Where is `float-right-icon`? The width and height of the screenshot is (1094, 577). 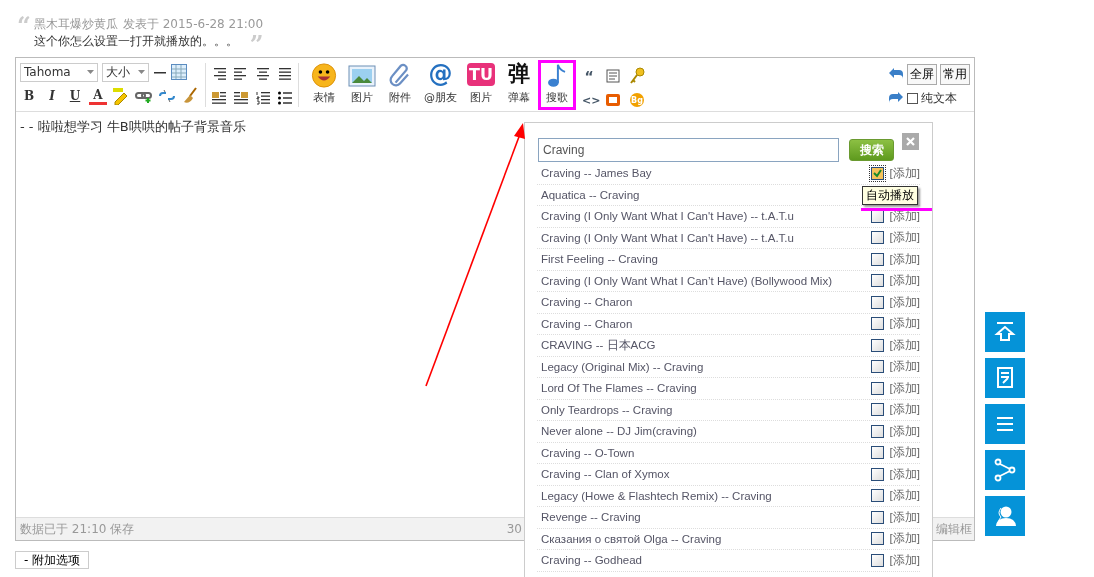 float-right-icon is located at coordinates (241, 98).